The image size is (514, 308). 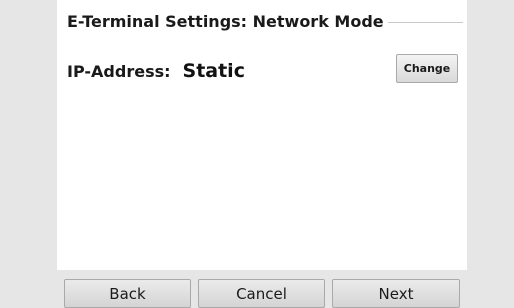 What do you see at coordinates (127, 293) in the screenshot?
I see `back-button: Back` at bounding box center [127, 293].